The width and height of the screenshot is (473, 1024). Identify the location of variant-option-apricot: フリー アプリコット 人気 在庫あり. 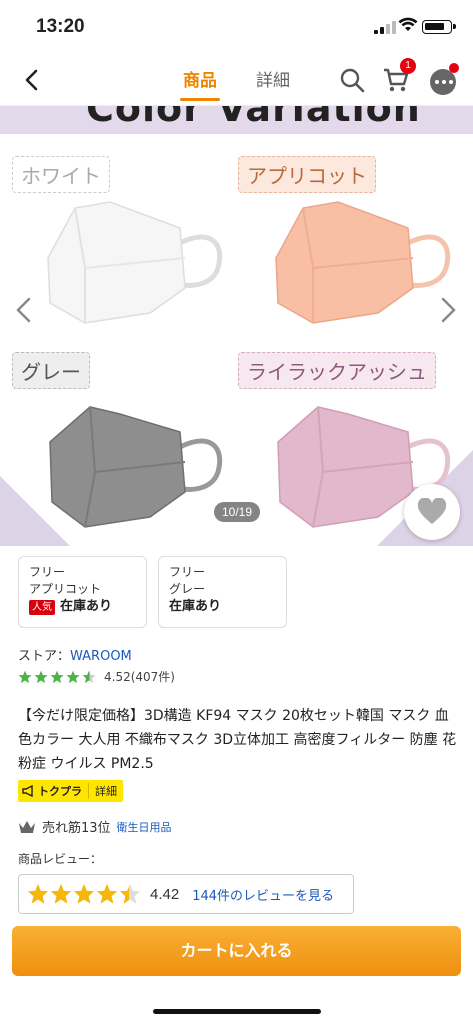
(82, 592).